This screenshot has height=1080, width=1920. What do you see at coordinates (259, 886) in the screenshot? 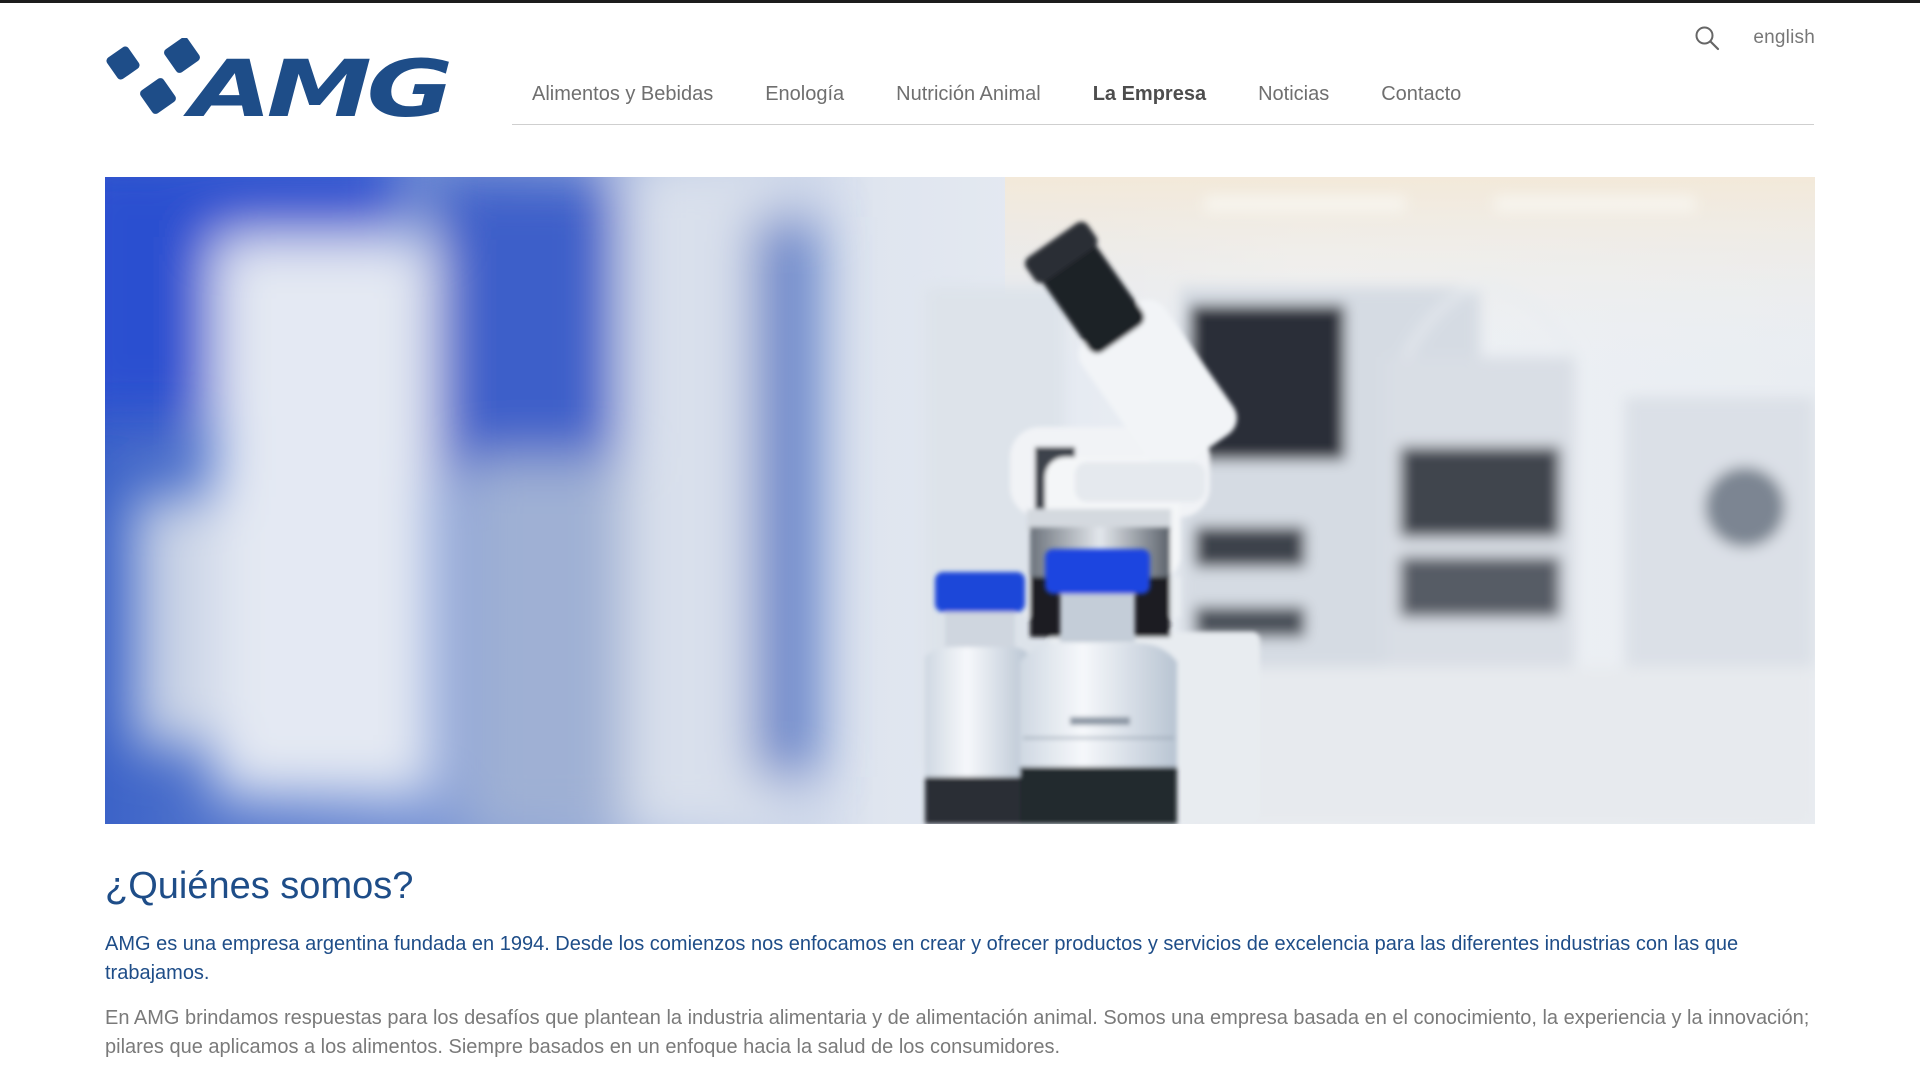
I see `about-title: ¿Quiénes somos?` at bounding box center [259, 886].